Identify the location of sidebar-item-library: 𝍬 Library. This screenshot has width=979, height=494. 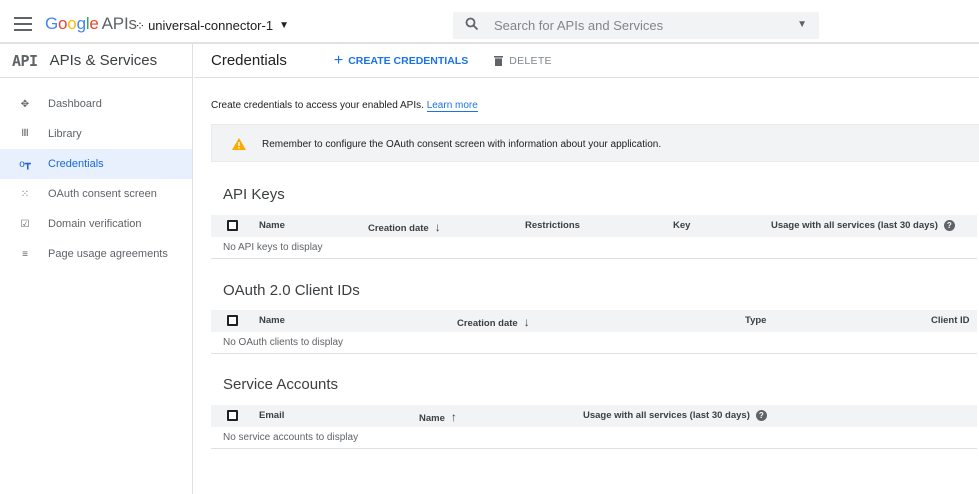
(96, 134).